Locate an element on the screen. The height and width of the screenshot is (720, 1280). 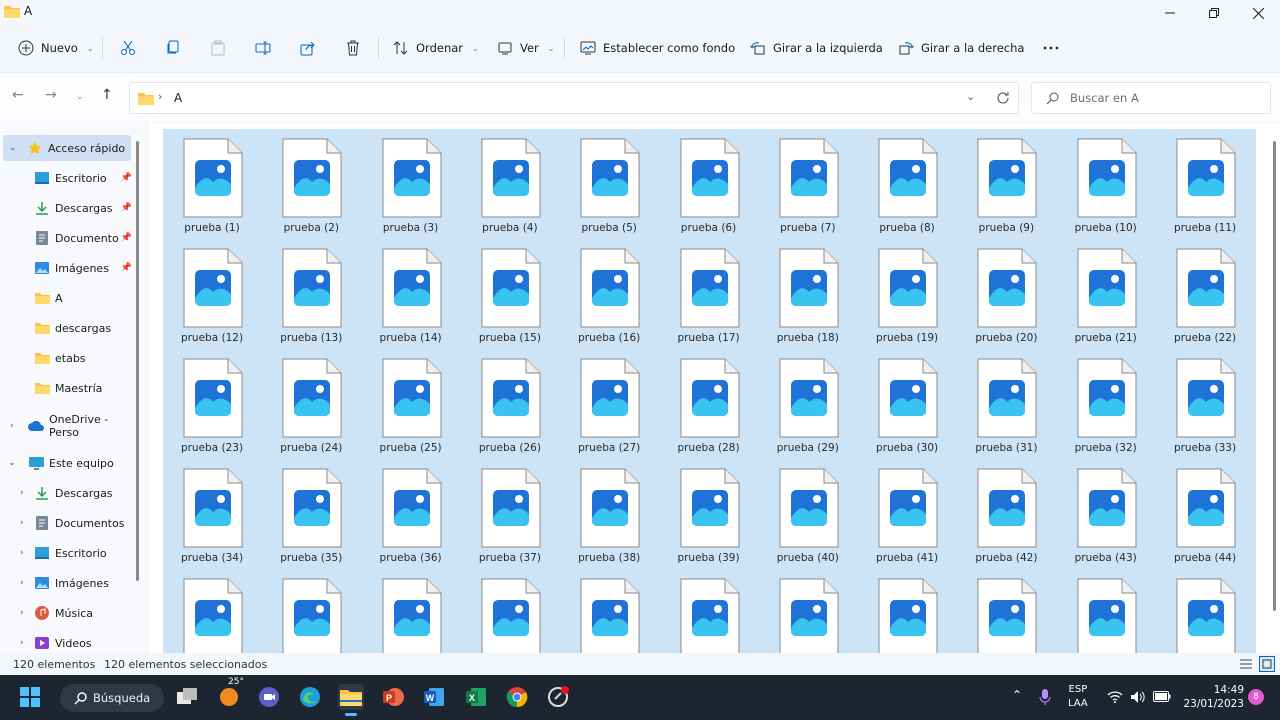
file-tile: prueba (36) is located at coordinates (411, 513).